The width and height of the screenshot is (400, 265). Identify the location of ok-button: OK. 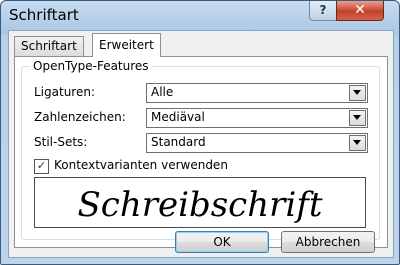
(222, 242).